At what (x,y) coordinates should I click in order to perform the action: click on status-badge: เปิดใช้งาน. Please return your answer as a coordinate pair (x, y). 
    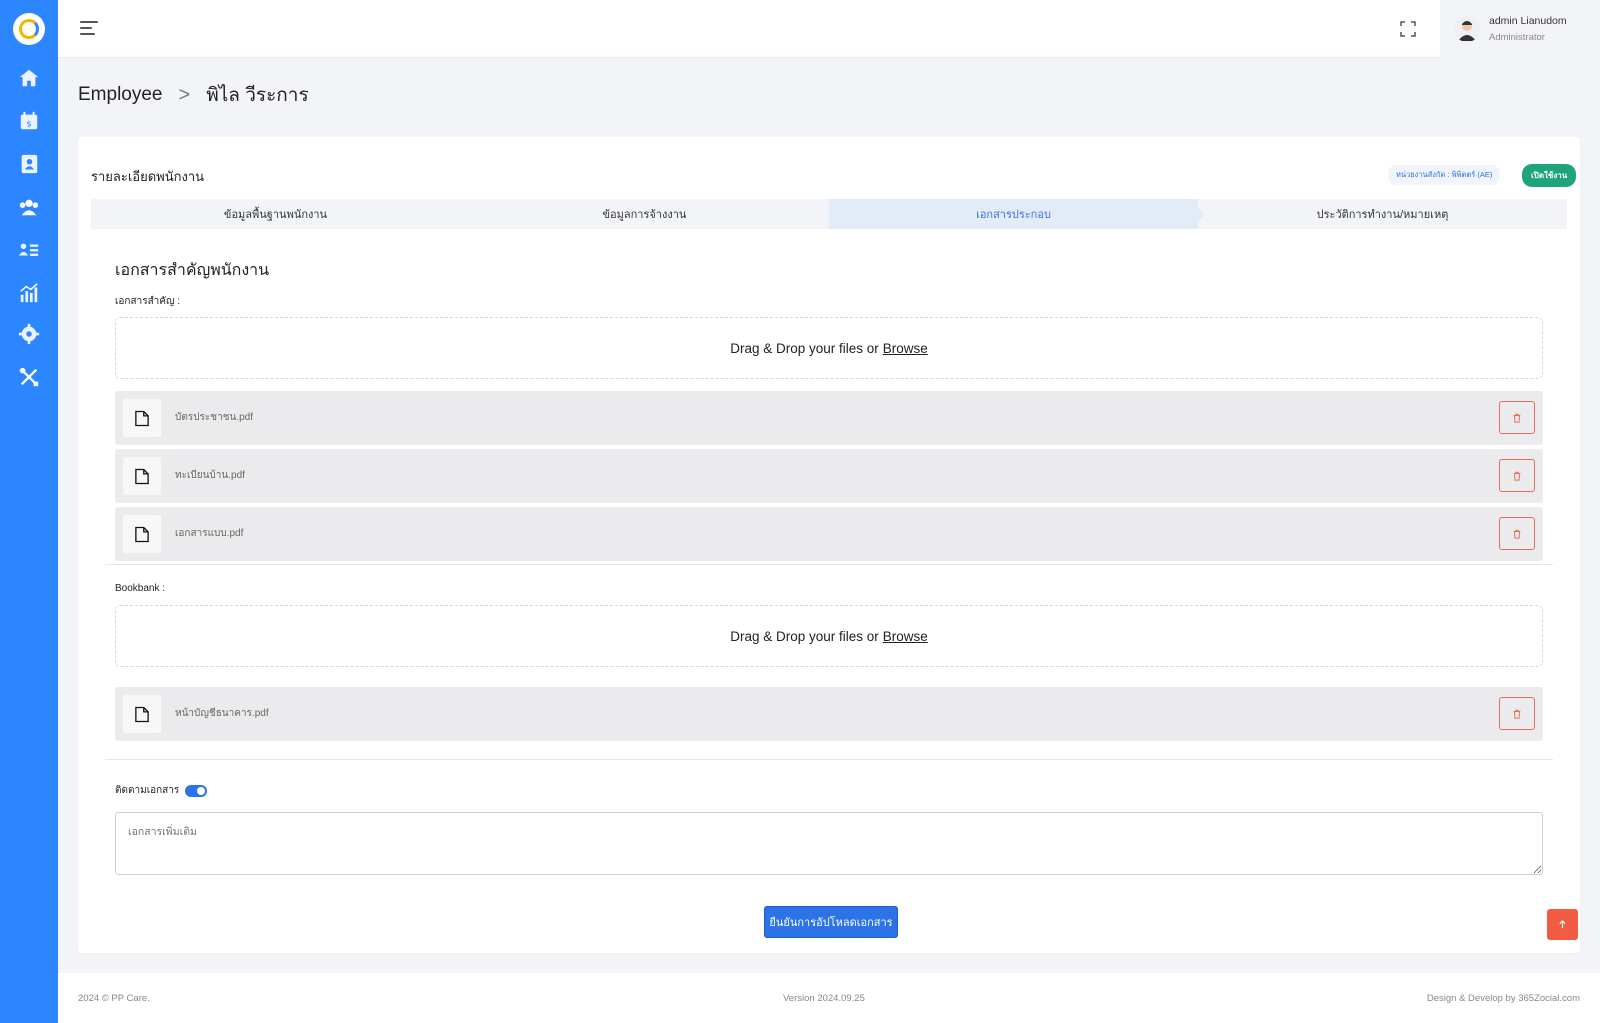
    Looking at the image, I should click on (1549, 175).